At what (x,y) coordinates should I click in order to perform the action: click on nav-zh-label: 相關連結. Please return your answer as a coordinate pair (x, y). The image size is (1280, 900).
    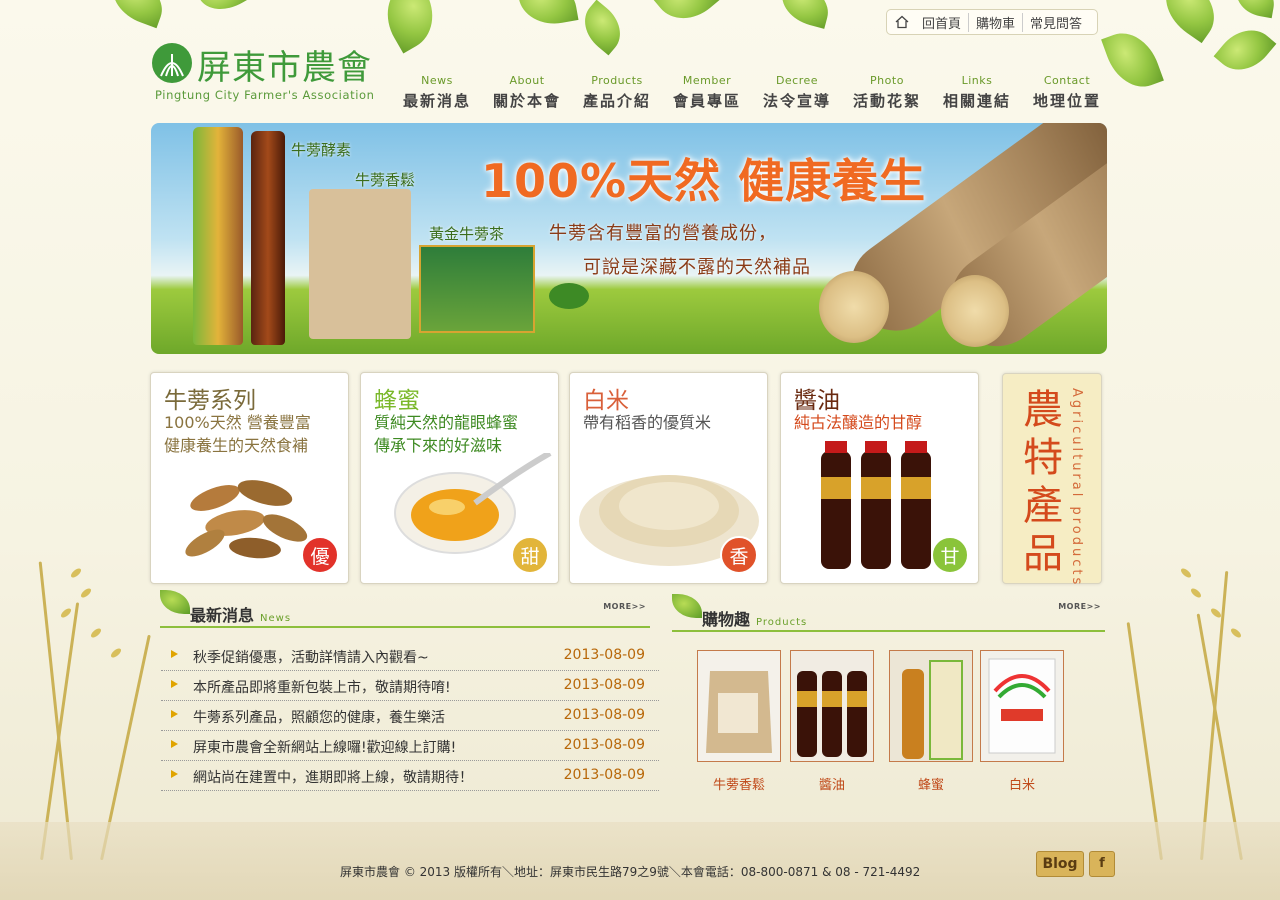
    Looking at the image, I should click on (976, 101).